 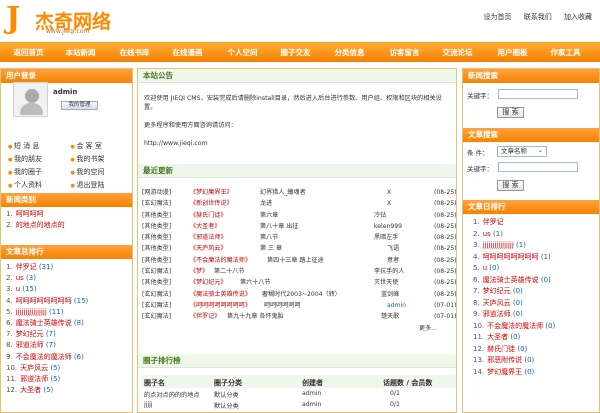 What do you see at coordinates (100, 185) in the screenshot?
I see `logout-link: 退出登陆` at bounding box center [100, 185].